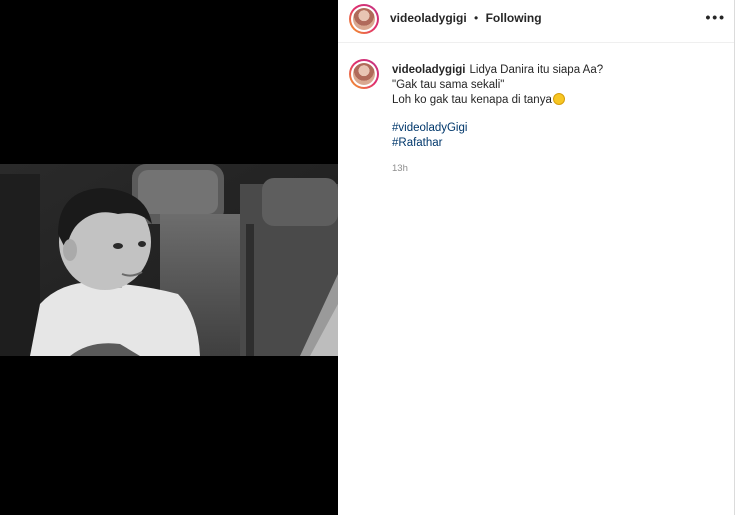 This screenshot has height=515, width=735. Describe the element at coordinates (364, 74) in the screenshot. I see `caption-avatar` at that location.